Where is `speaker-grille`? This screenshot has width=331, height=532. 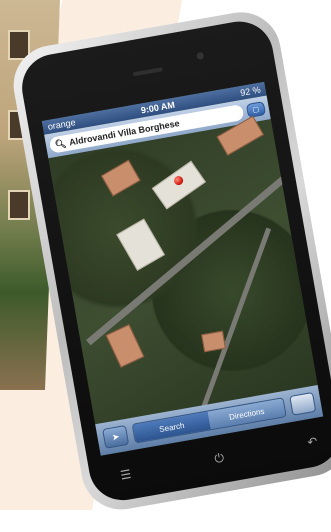
speaker-grille is located at coordinates (147, 72).